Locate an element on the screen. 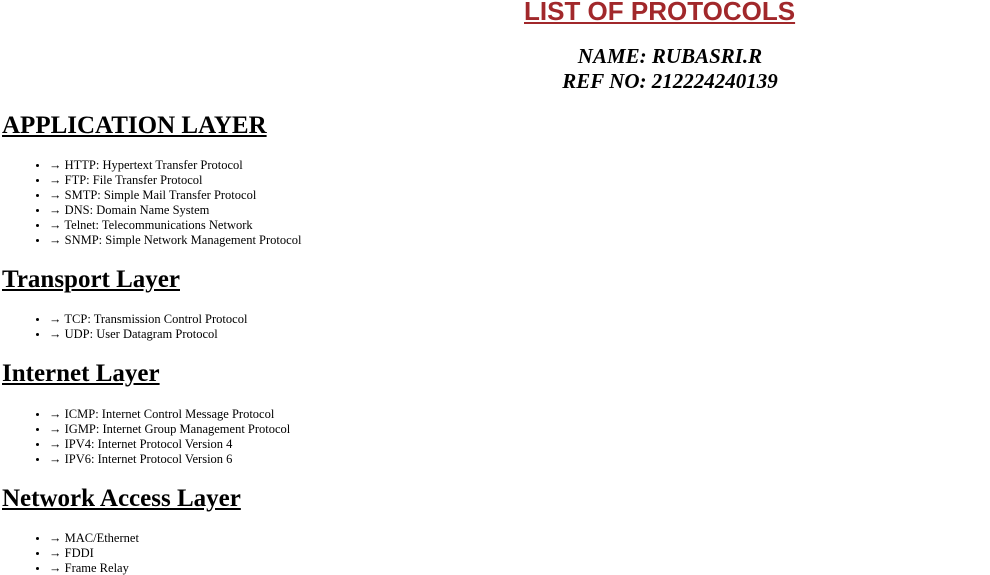 This screenshot has height=575, width=990. list-item: → IPV6: Internet Protocol Version 6 is located at coordinates (169, 459).